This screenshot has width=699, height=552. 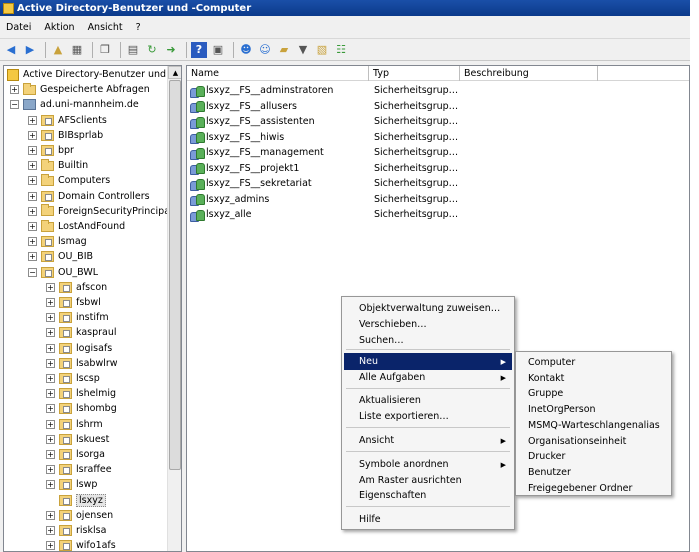 I want to click on submenu-item: Computer, so click(x=593, y=362).